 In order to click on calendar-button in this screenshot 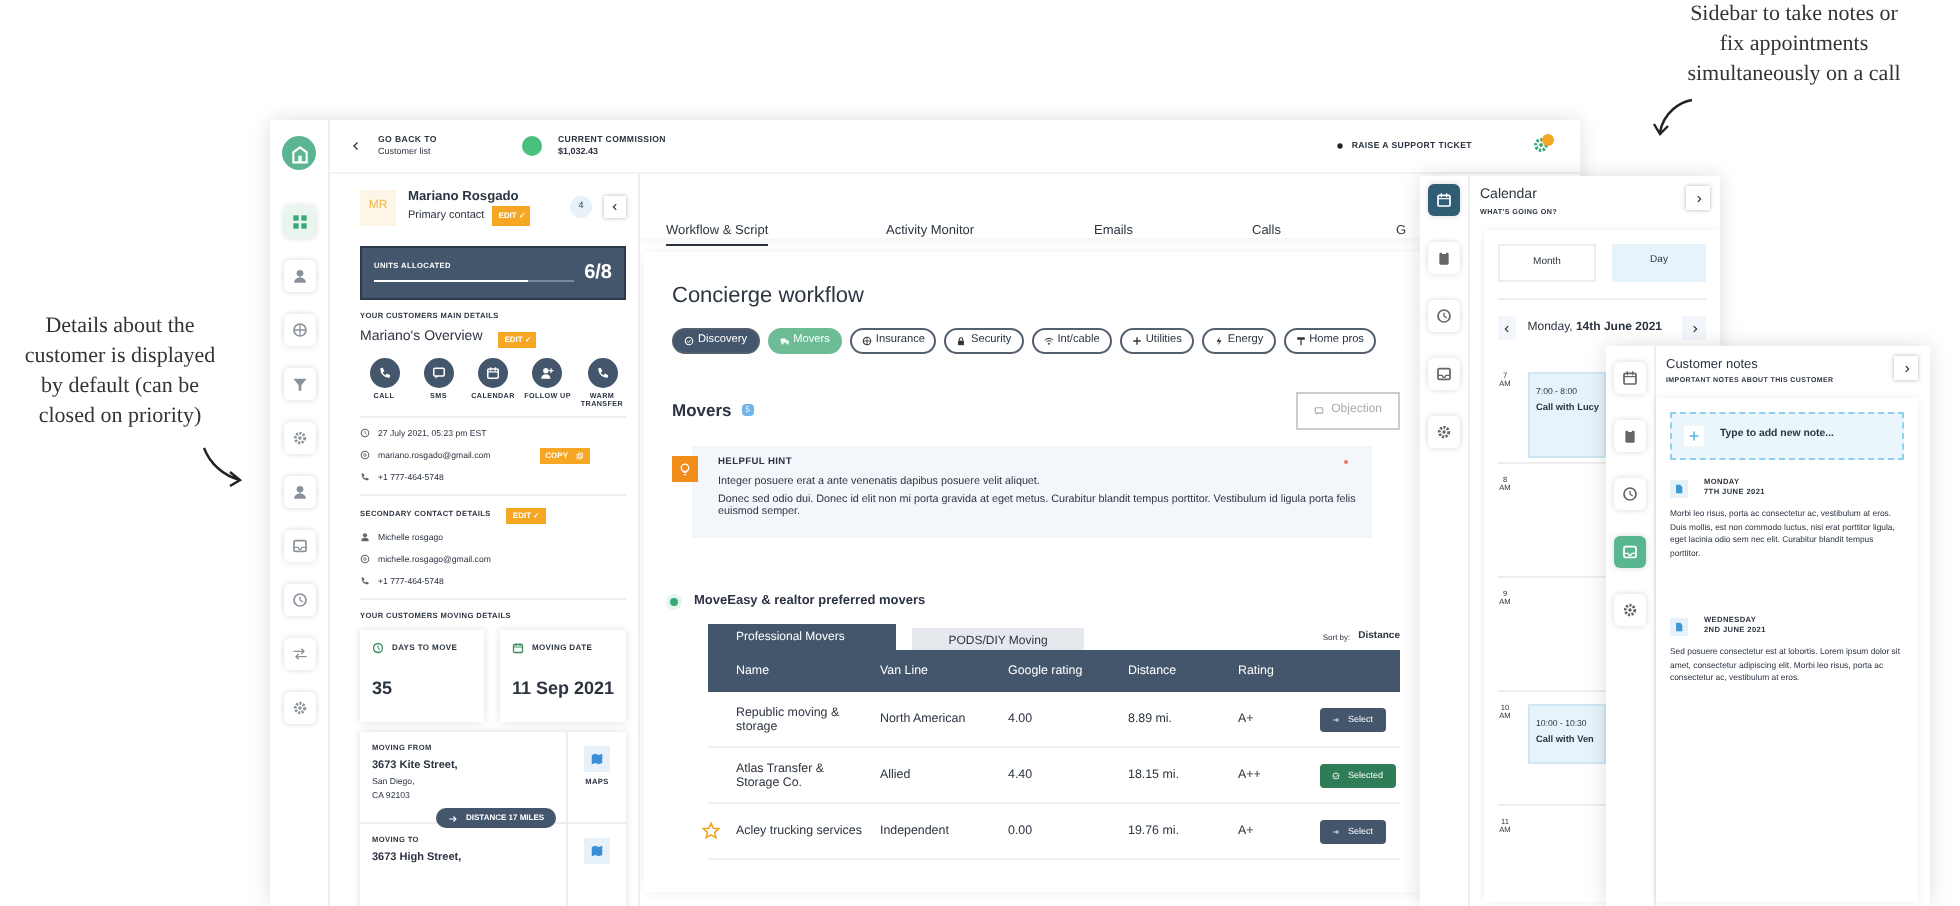, I will do `click(493, 372)`.